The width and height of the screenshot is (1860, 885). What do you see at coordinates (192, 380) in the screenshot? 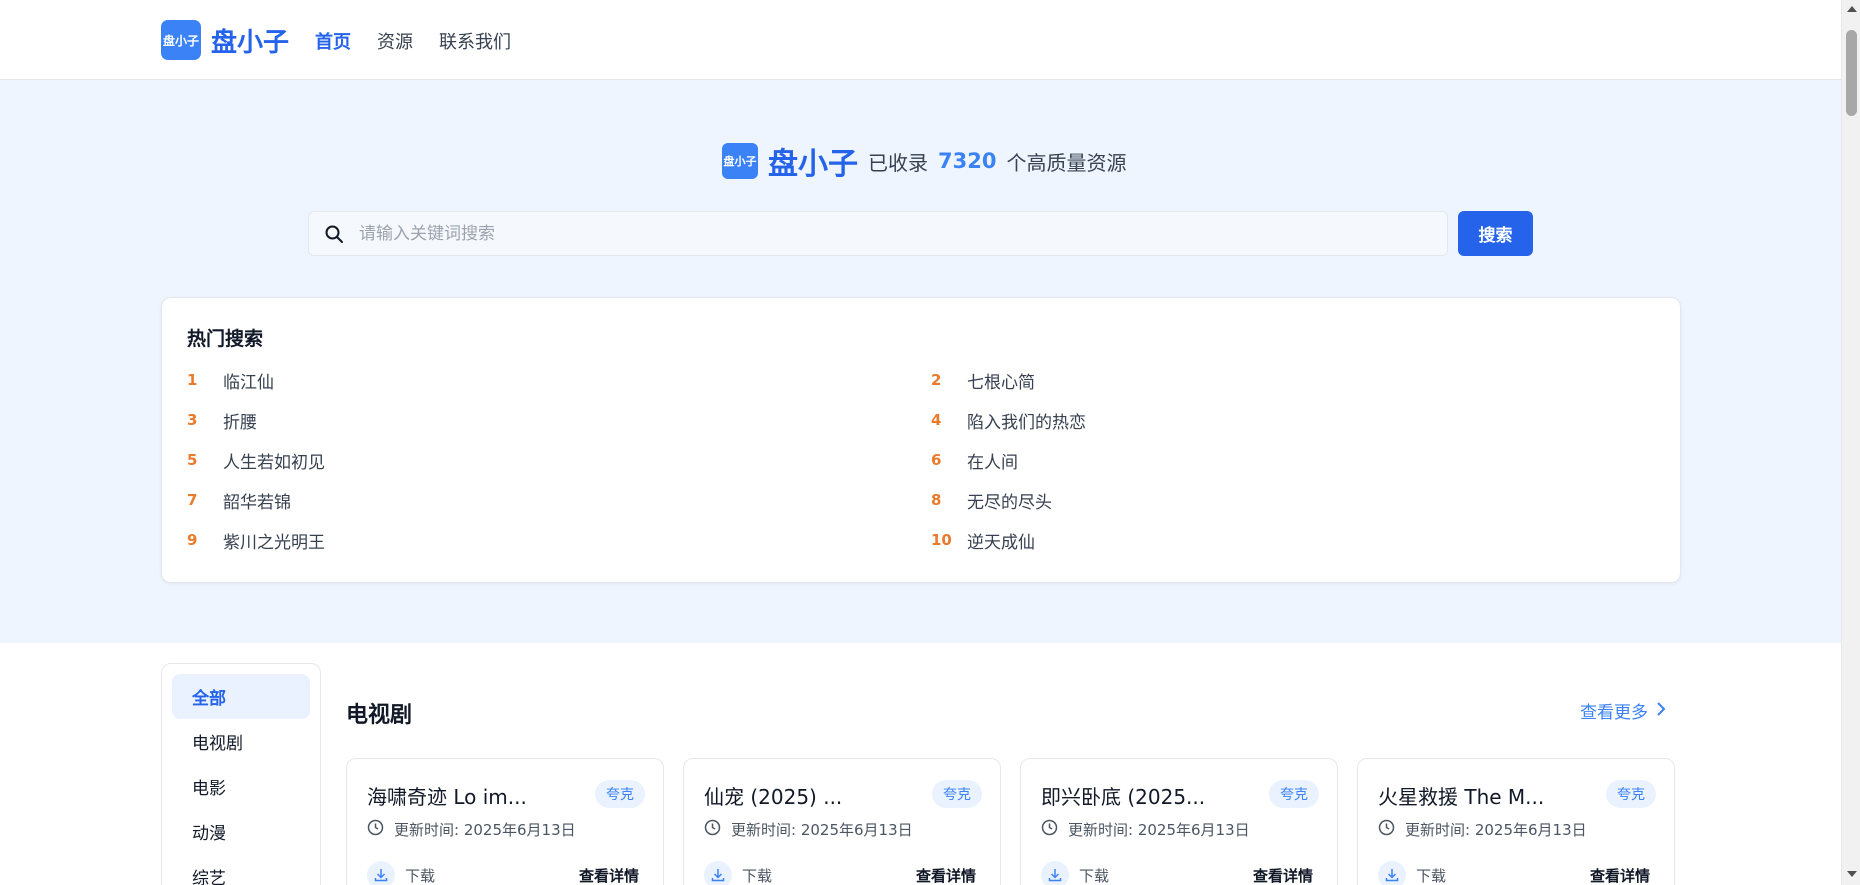
I see `hot-rank: 1` at bounding box center [192, 380].